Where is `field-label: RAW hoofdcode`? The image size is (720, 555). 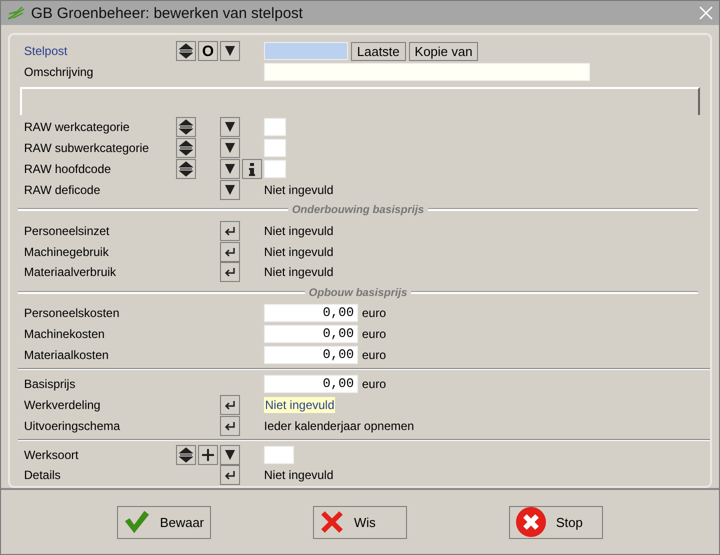
field-label: RAW hoofdcode is located at coordinates (67, 169).